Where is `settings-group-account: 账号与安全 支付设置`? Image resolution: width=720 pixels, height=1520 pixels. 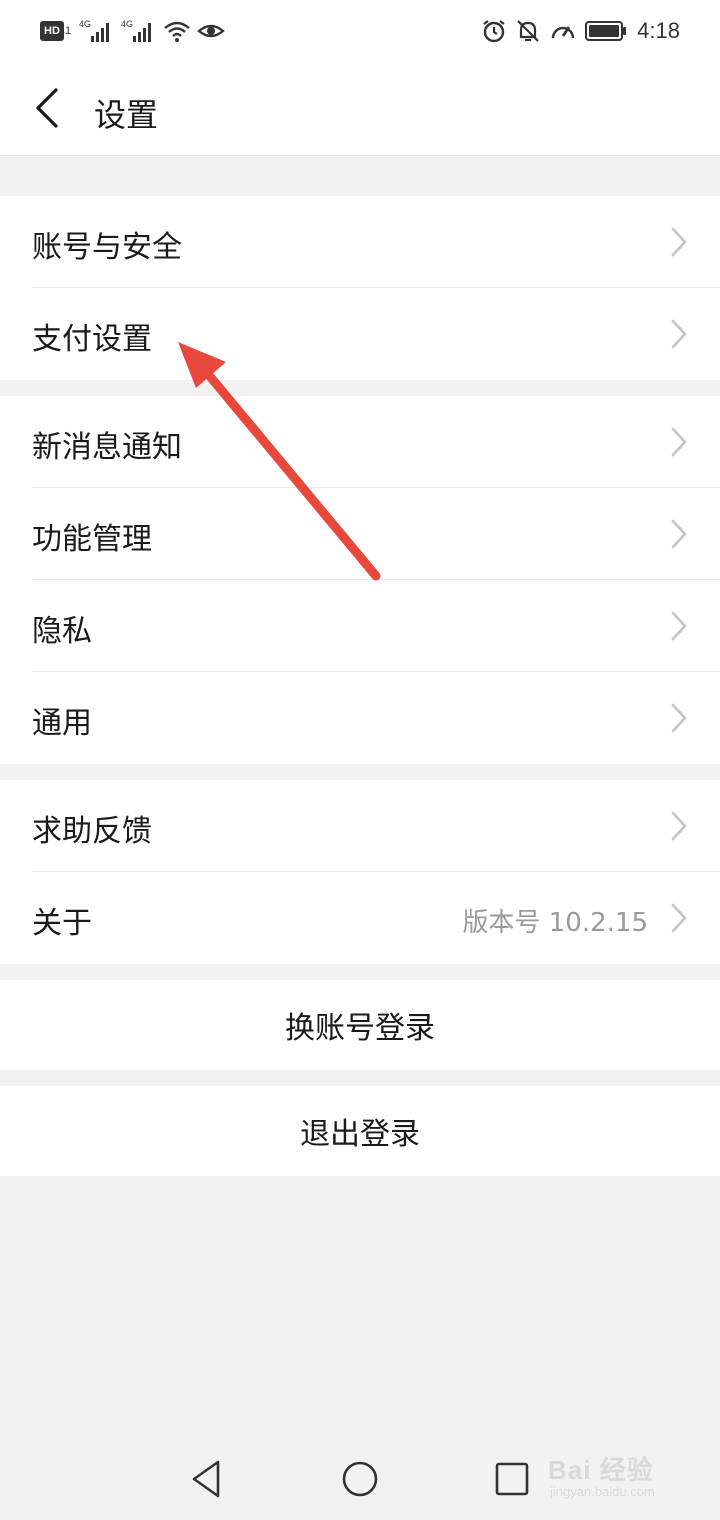
settings-group-account: 账号与安全 支付设置 is located at coordinates (360, 288).